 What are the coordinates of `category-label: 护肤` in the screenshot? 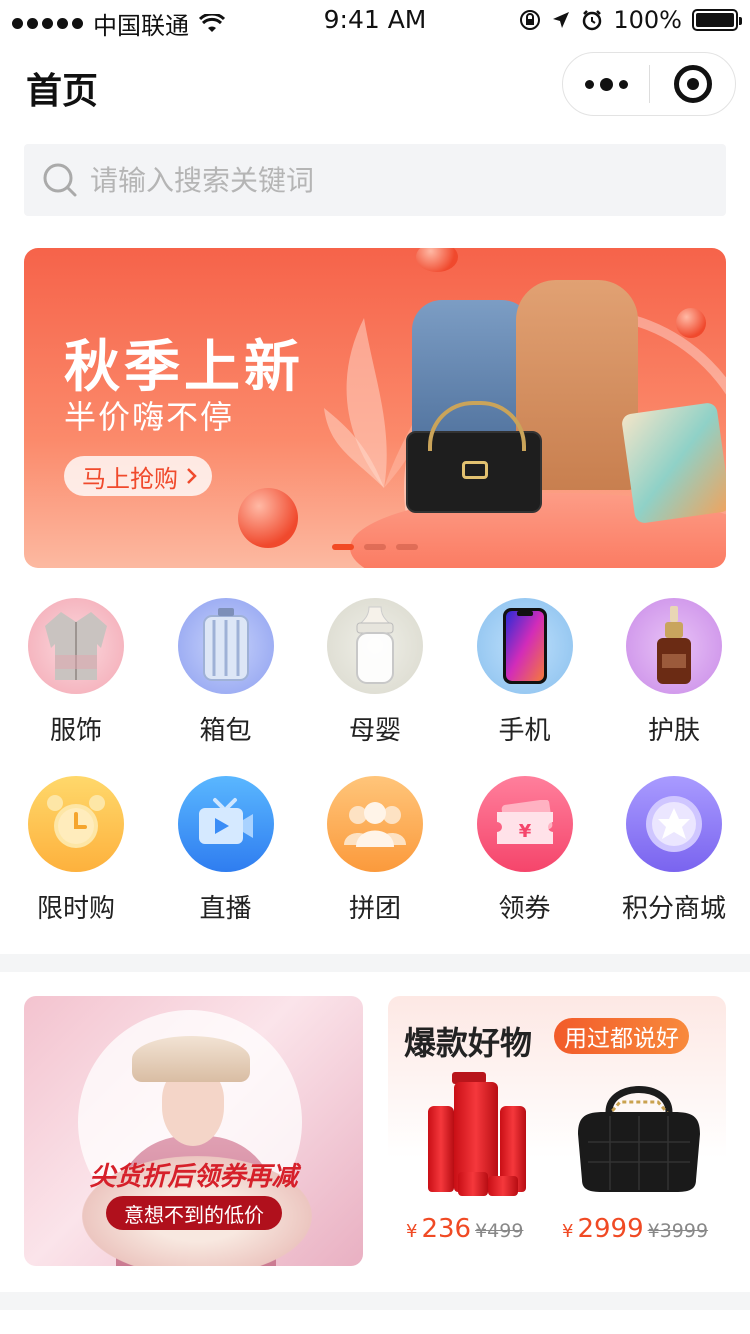 It's located at (673, 731).